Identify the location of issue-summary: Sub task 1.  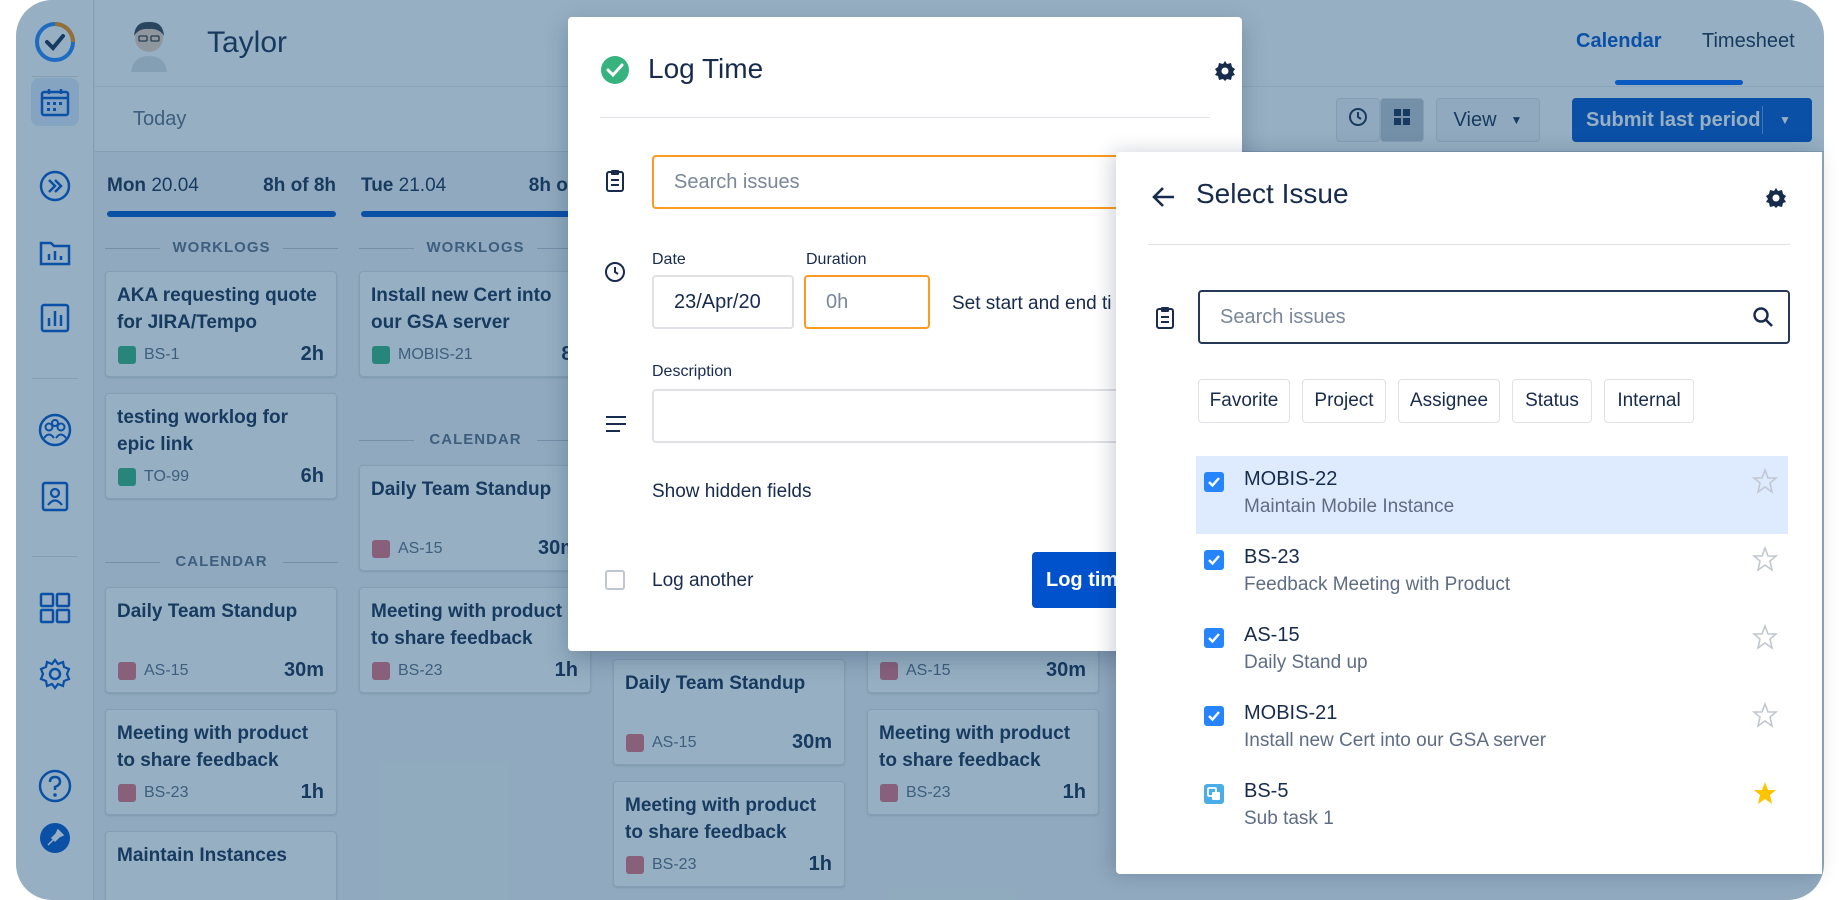
(1289, 818).